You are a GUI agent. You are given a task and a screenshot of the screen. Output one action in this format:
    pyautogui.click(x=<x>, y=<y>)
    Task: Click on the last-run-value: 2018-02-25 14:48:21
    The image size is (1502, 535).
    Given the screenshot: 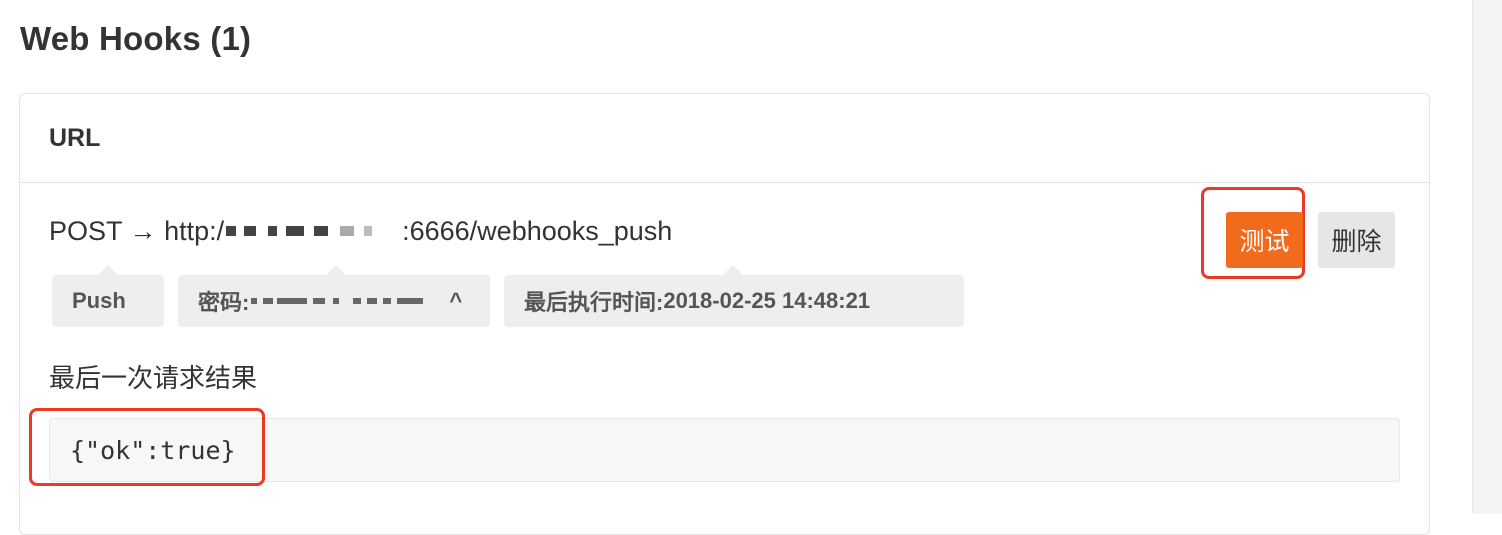 What is the action you would take?
    pyautogui.click(x=767, y=300)
    